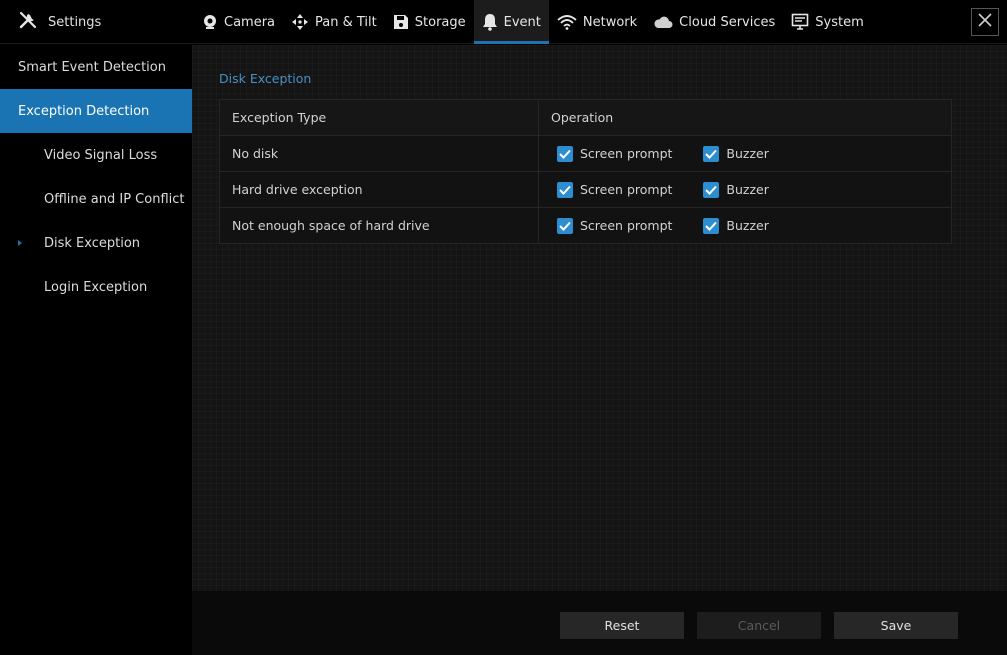 This screenshot has width=1007, height=655. Describe the element at coordinates (800, 22) in the screenshot. I see `monitor-icon` at that location.